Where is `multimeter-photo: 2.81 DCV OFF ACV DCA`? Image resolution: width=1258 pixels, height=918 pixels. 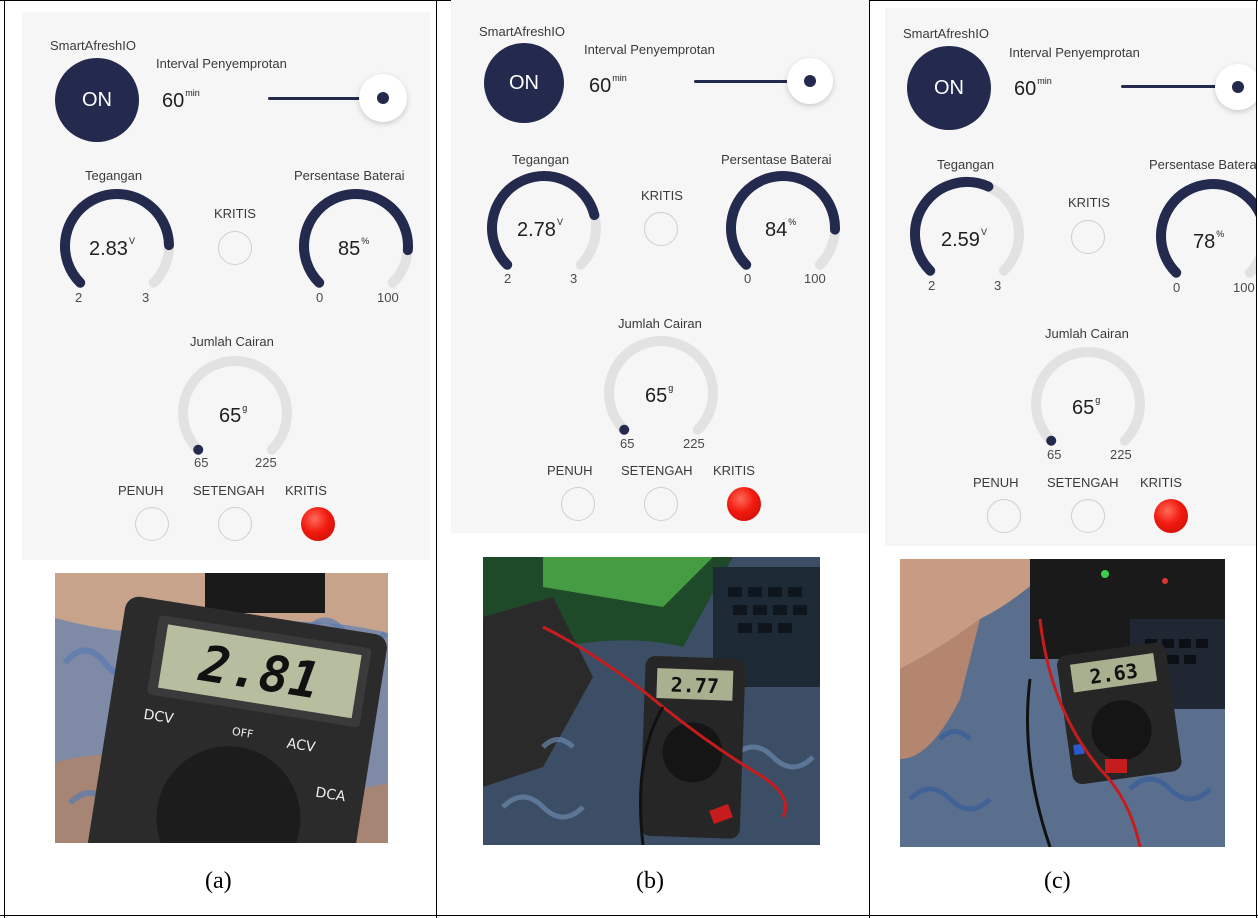
multimeter-photo: 2.81 DCV OFF ACV DCA is located at coordinates (221, 708).